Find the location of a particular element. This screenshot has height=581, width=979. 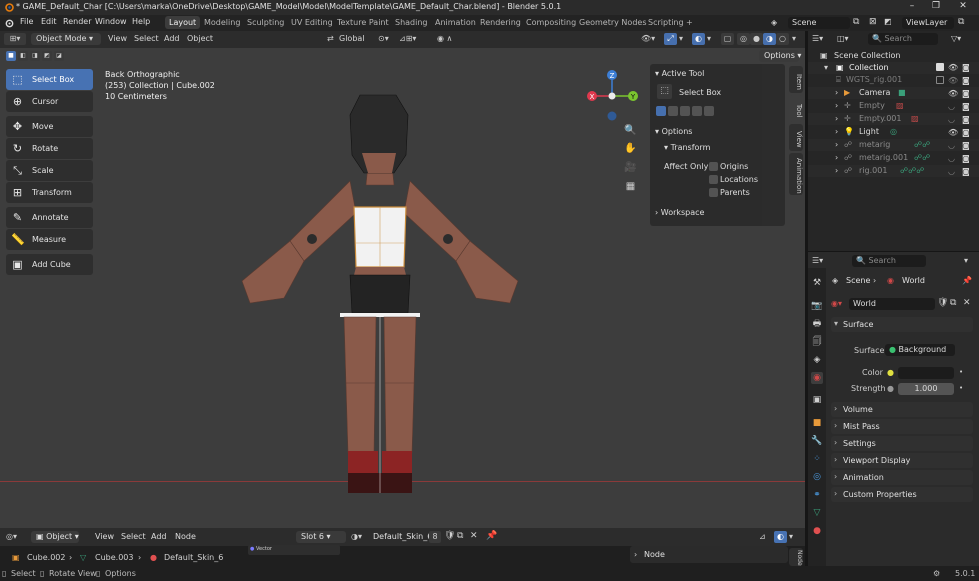

menu-help: Help is located at coordinates (141, 21).